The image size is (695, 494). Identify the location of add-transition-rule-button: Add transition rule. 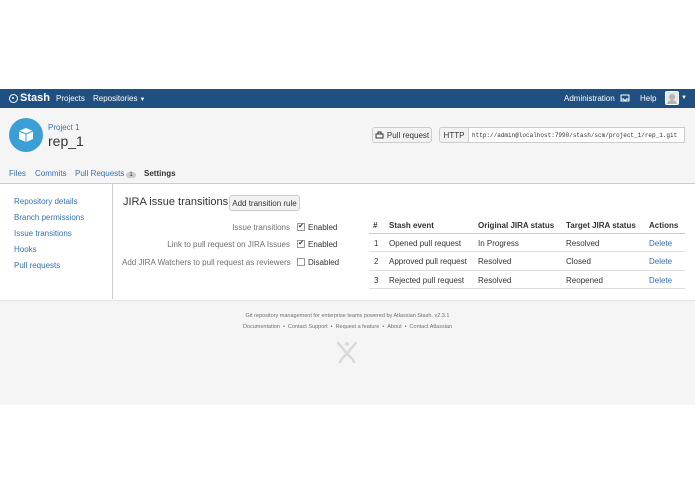
(264, 203).